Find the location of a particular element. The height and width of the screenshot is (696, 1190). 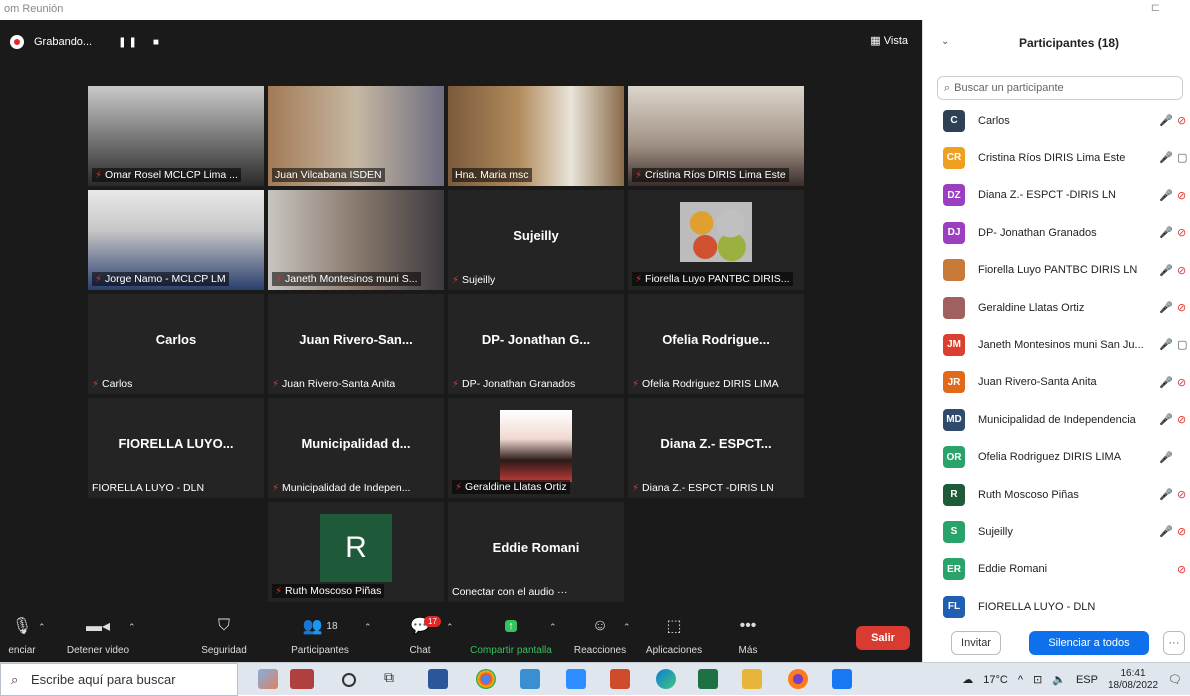

minimize-icon: ⊏ is located at coordinates (1155, 7).